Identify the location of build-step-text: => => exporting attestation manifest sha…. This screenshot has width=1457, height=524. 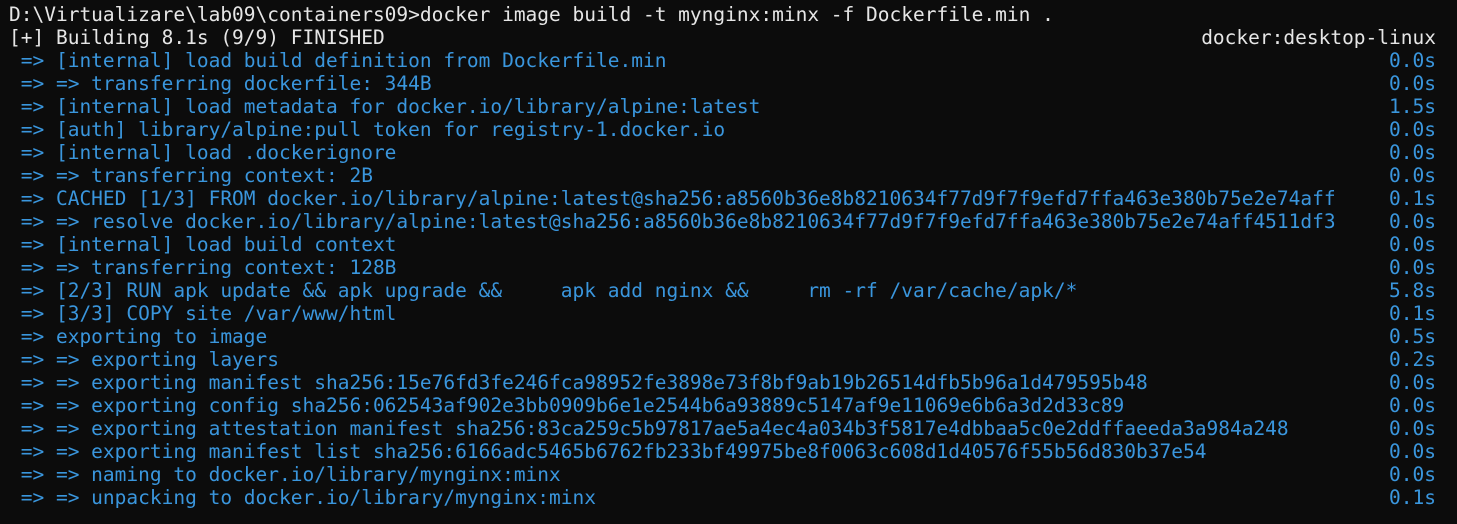
(649, 428).